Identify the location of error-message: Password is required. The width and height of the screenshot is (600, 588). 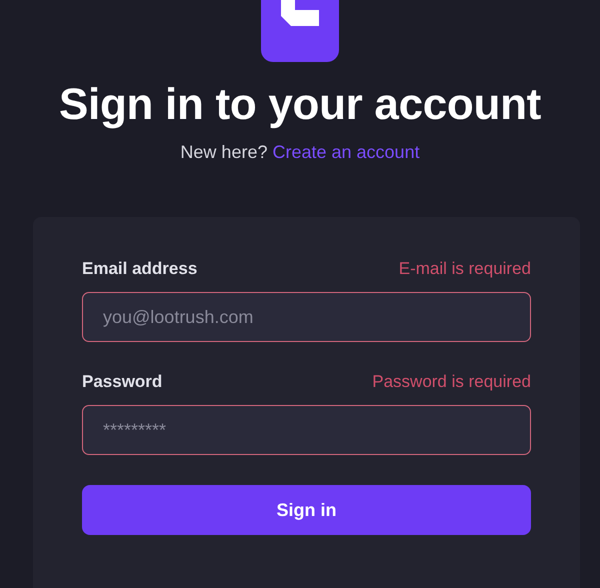
(451, 382).